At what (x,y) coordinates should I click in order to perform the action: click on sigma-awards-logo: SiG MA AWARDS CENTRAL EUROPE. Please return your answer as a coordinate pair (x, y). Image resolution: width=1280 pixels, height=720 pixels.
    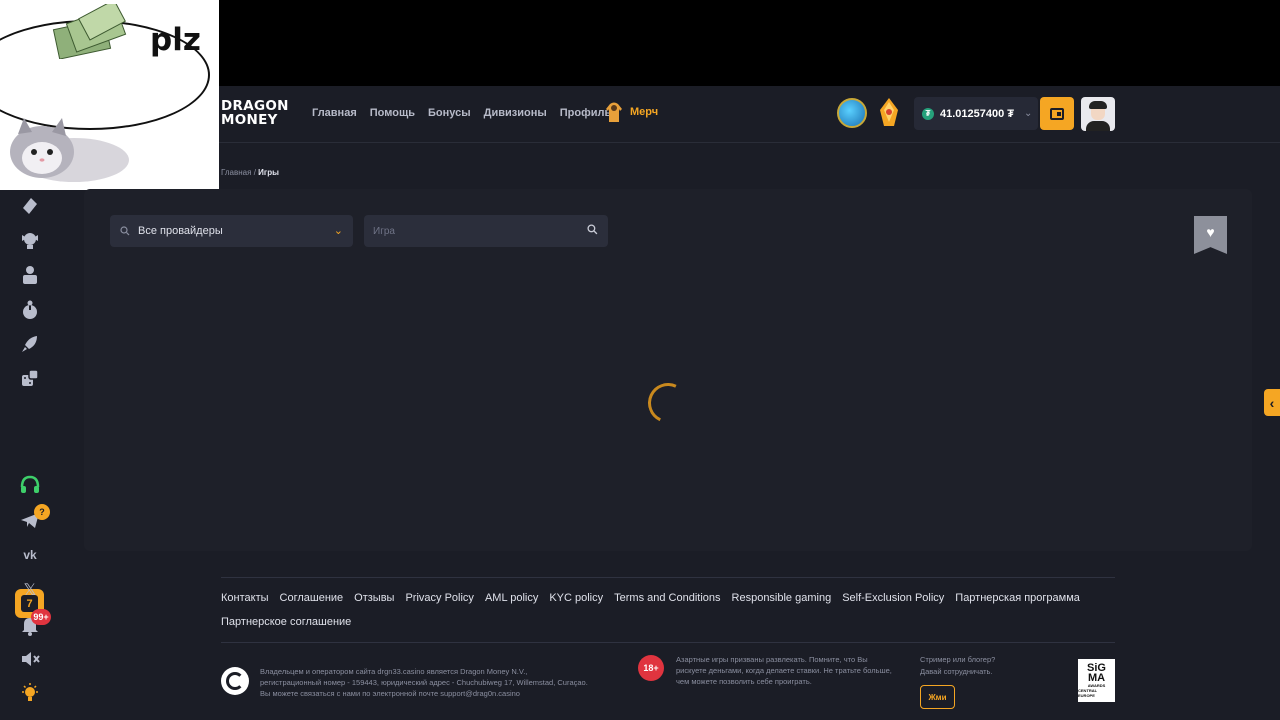
    Looking at the image, I should click on (1096, 680).